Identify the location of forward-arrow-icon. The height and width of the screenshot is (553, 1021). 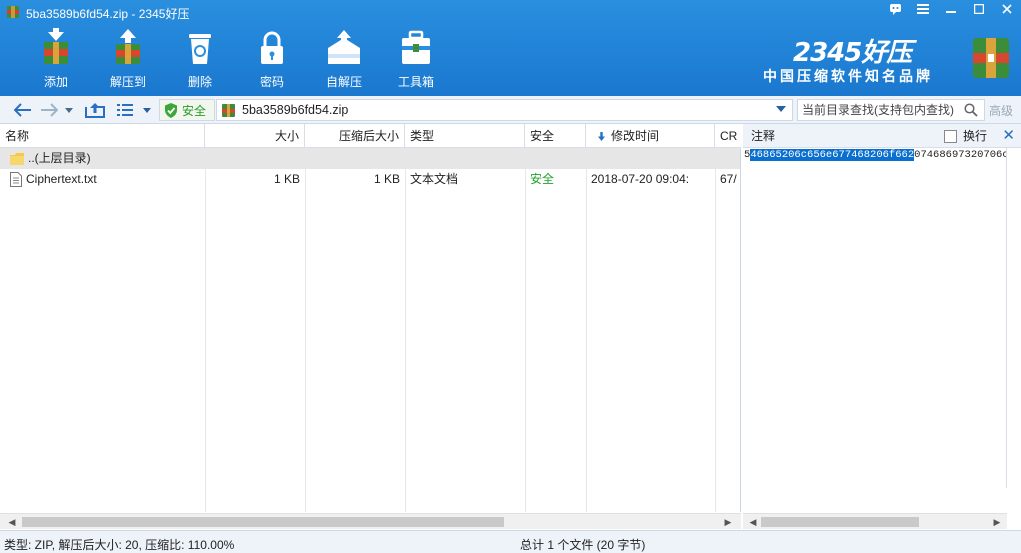
(49, 110).